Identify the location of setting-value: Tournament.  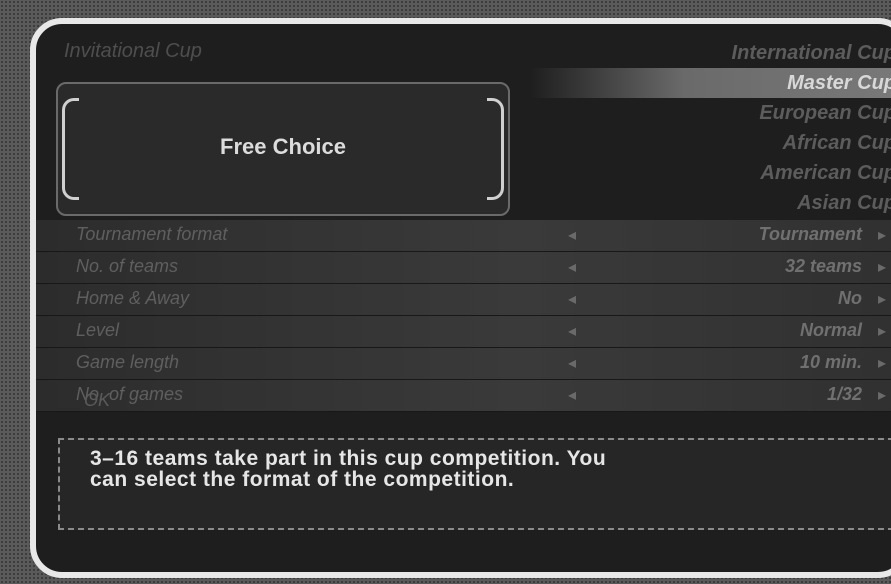
(810, 234).